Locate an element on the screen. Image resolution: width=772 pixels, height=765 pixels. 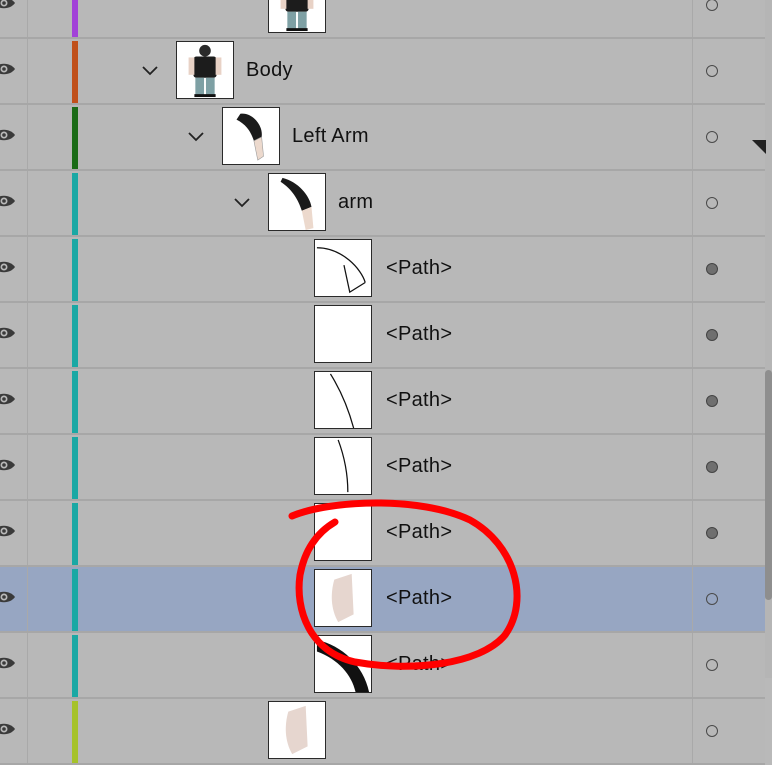
layer-row: Left Arm is located at coordinates (382, 138).